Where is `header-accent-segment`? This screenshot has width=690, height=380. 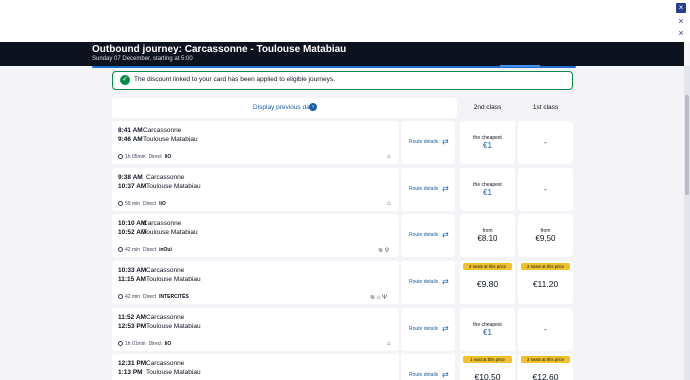
header-accent-segment is located at coordinates (520, 66).